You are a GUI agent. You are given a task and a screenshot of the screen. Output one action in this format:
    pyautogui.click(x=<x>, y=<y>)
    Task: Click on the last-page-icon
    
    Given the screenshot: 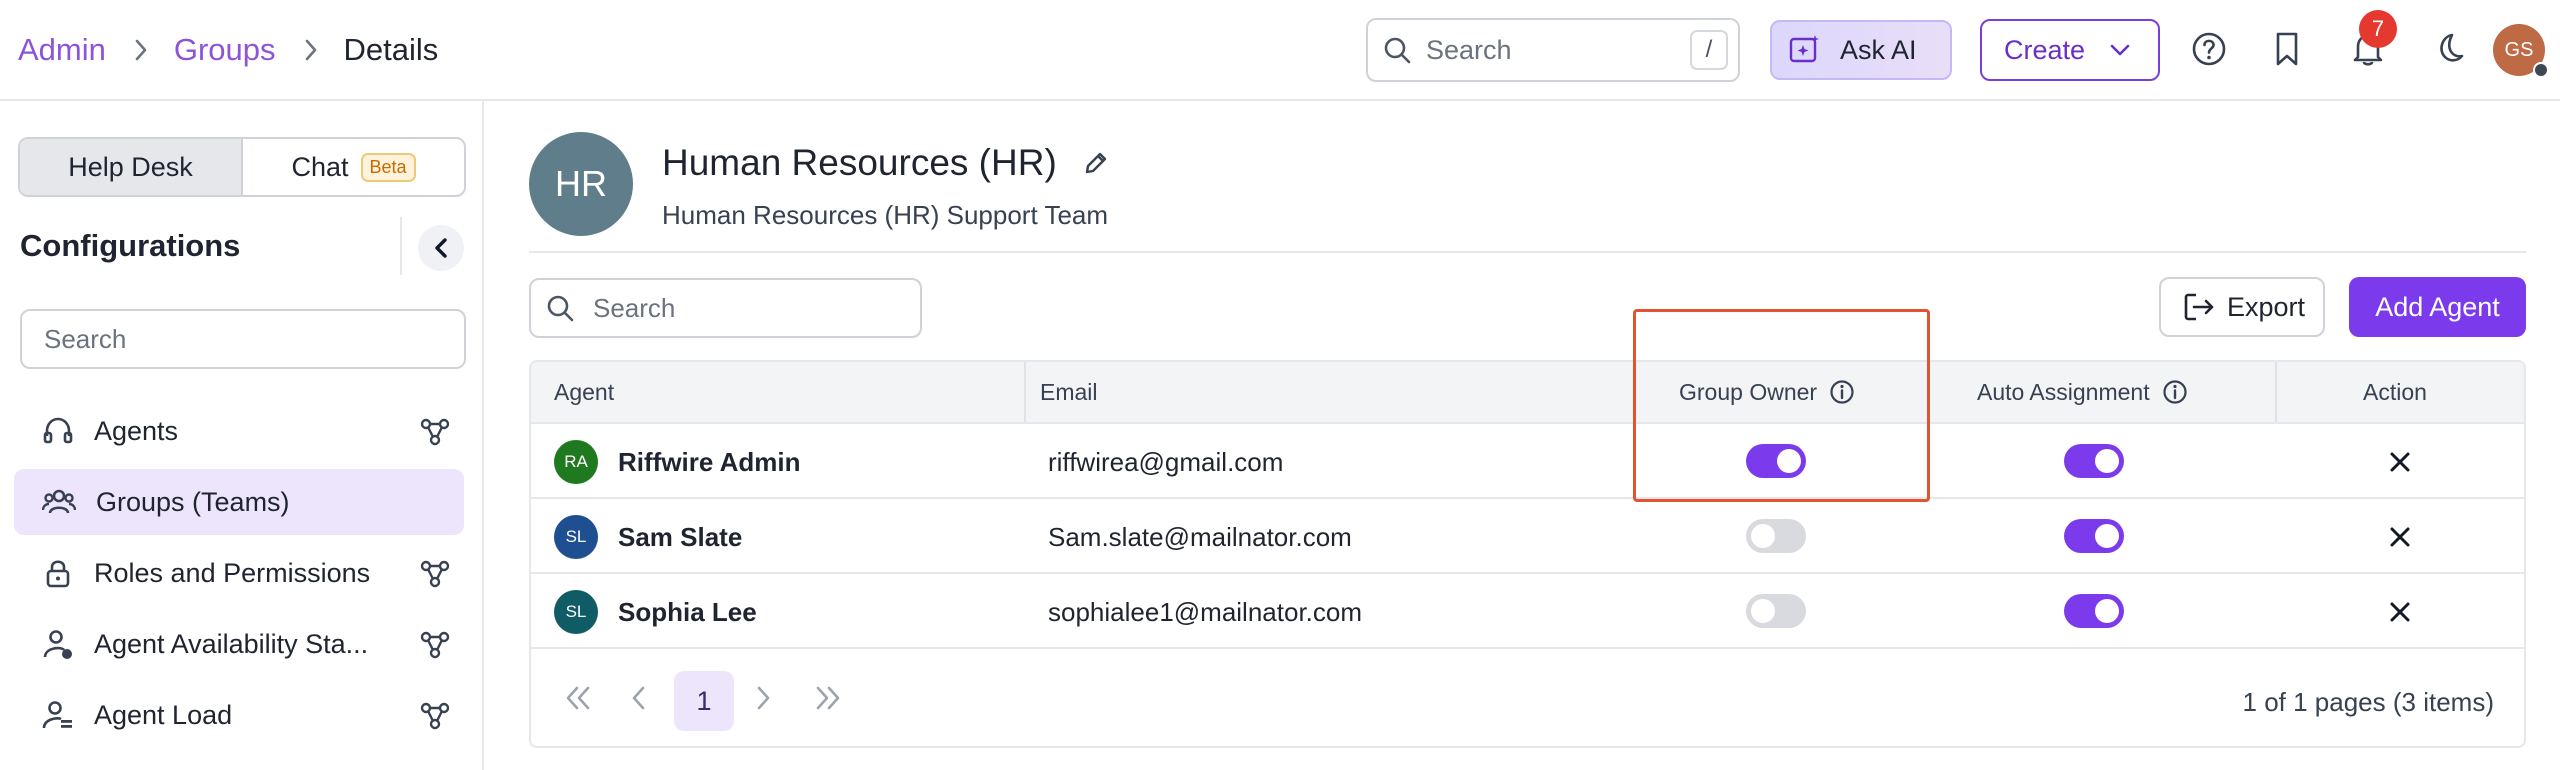 What is the action you would take?
    pyautogui.click(x=828, y=698)
    